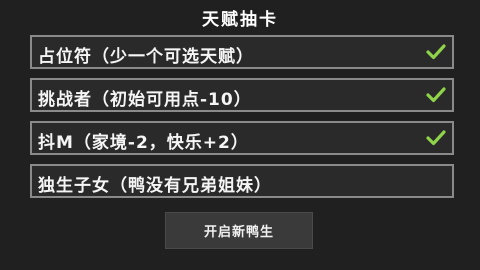 The width and height of the screenshot is (480, 270). What do you see at coordinates (145, 100) in the screenshot?
I see `talent-label: 挑战者（初始可用点-10）` at bounding box center [145, 100].